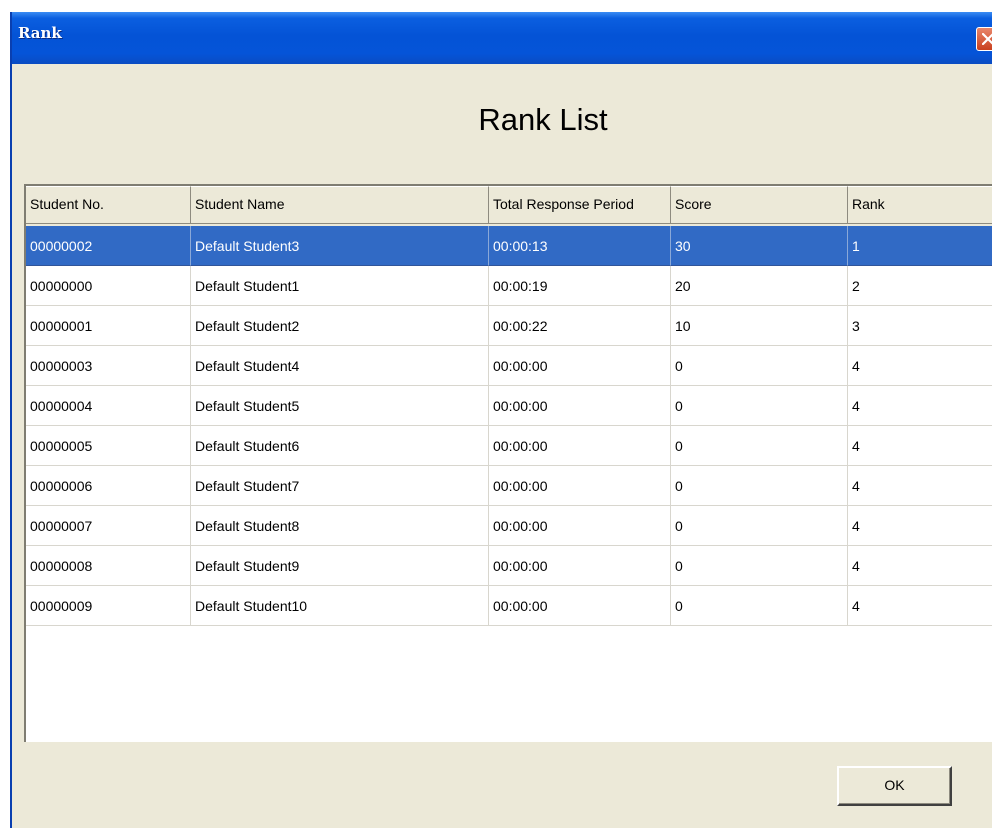 The width and height of the screenshot is (992, 828). Describe the element at coordinates (340, 286) in the screenshot. I see `cell-student-name: Default Student1` at that location.